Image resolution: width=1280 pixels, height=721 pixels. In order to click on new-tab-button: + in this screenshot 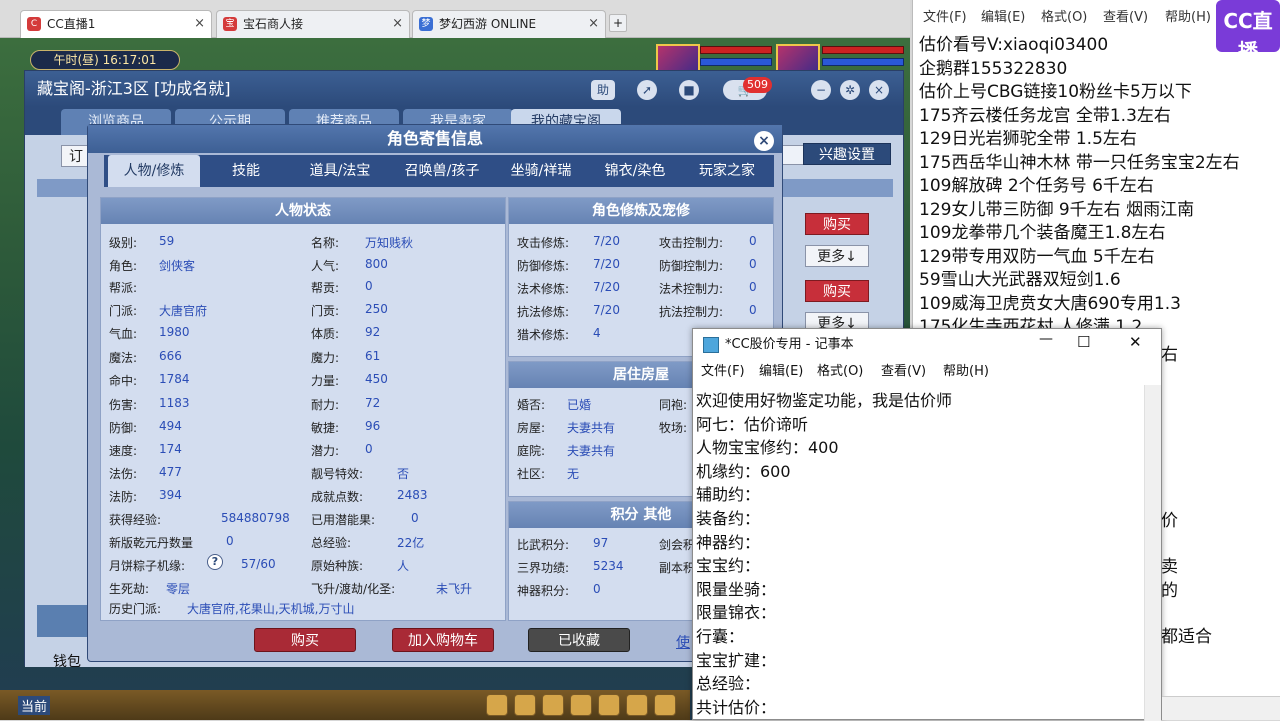, I will do `click(618, 23)`.